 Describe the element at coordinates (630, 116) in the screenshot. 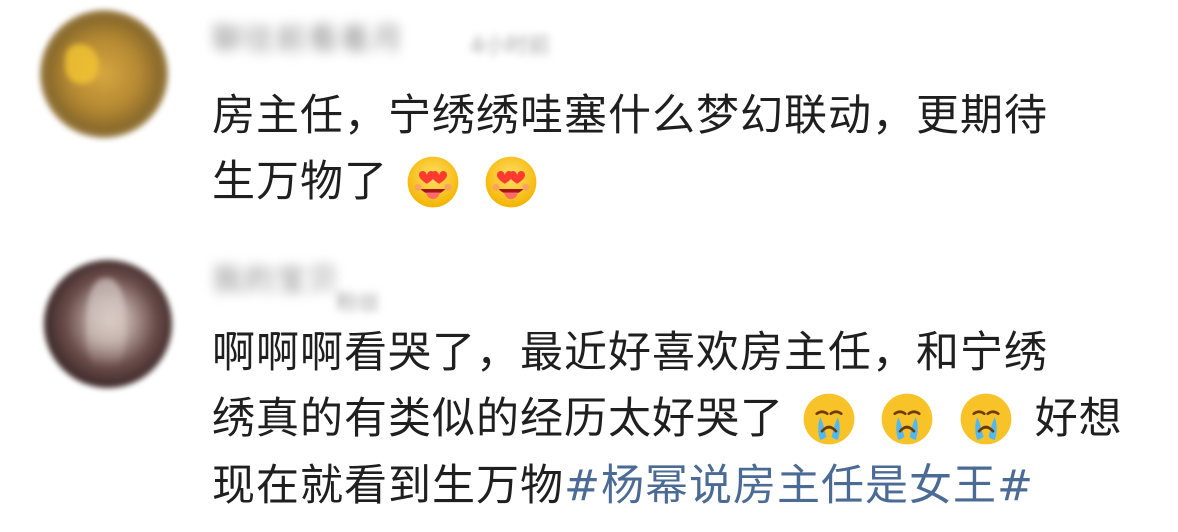

I see `comment-line: 房主任，宁绣绣哇塞什么梦幻联动，更期待` at that location.